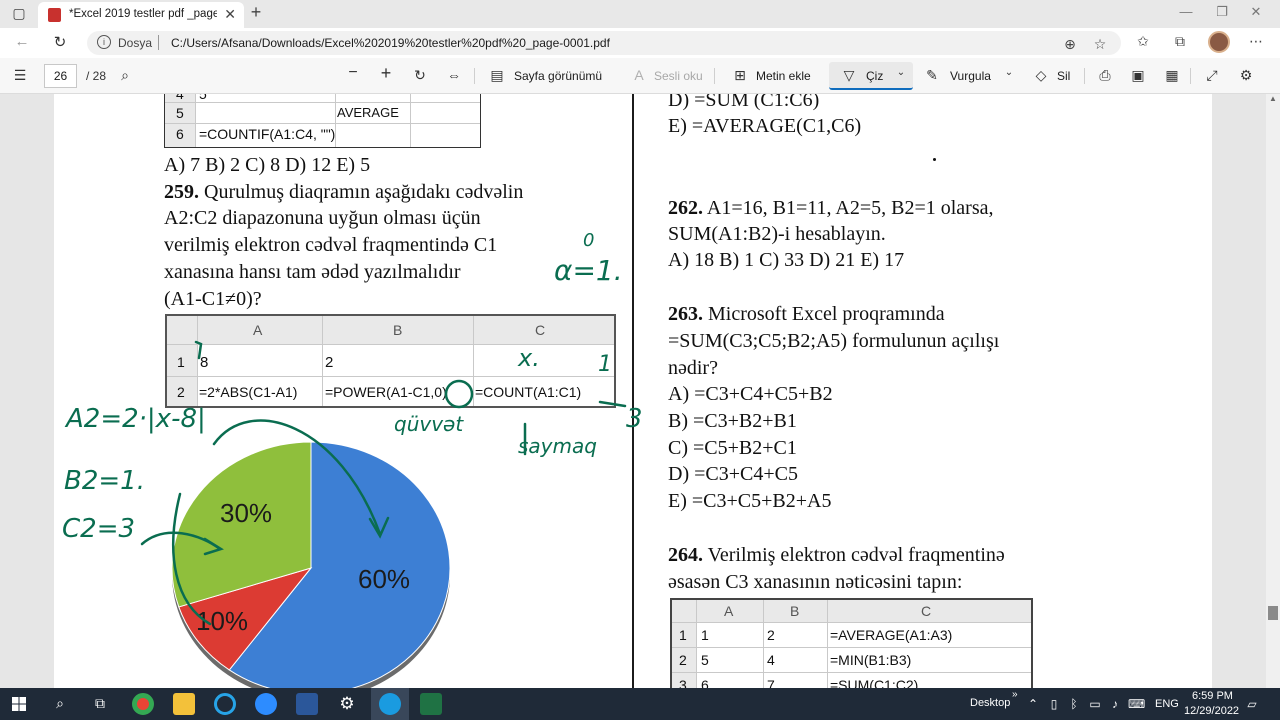 The height and width of the screenshot is (720, 1280). Describe the element at coordinates (1186, 11) in the screenshot. I see `minimize-icon: —` at that location.